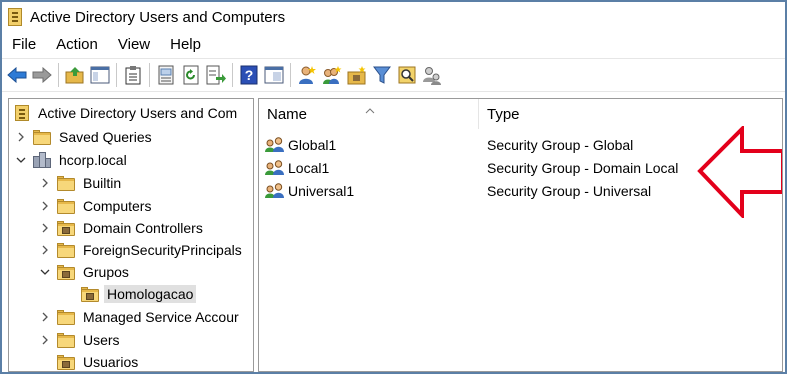 The height and width of the screenshot is (374, 787). Describe the element at coordinates (321, 191) in the screenshot. I see `group-name: Universal1` at that location.